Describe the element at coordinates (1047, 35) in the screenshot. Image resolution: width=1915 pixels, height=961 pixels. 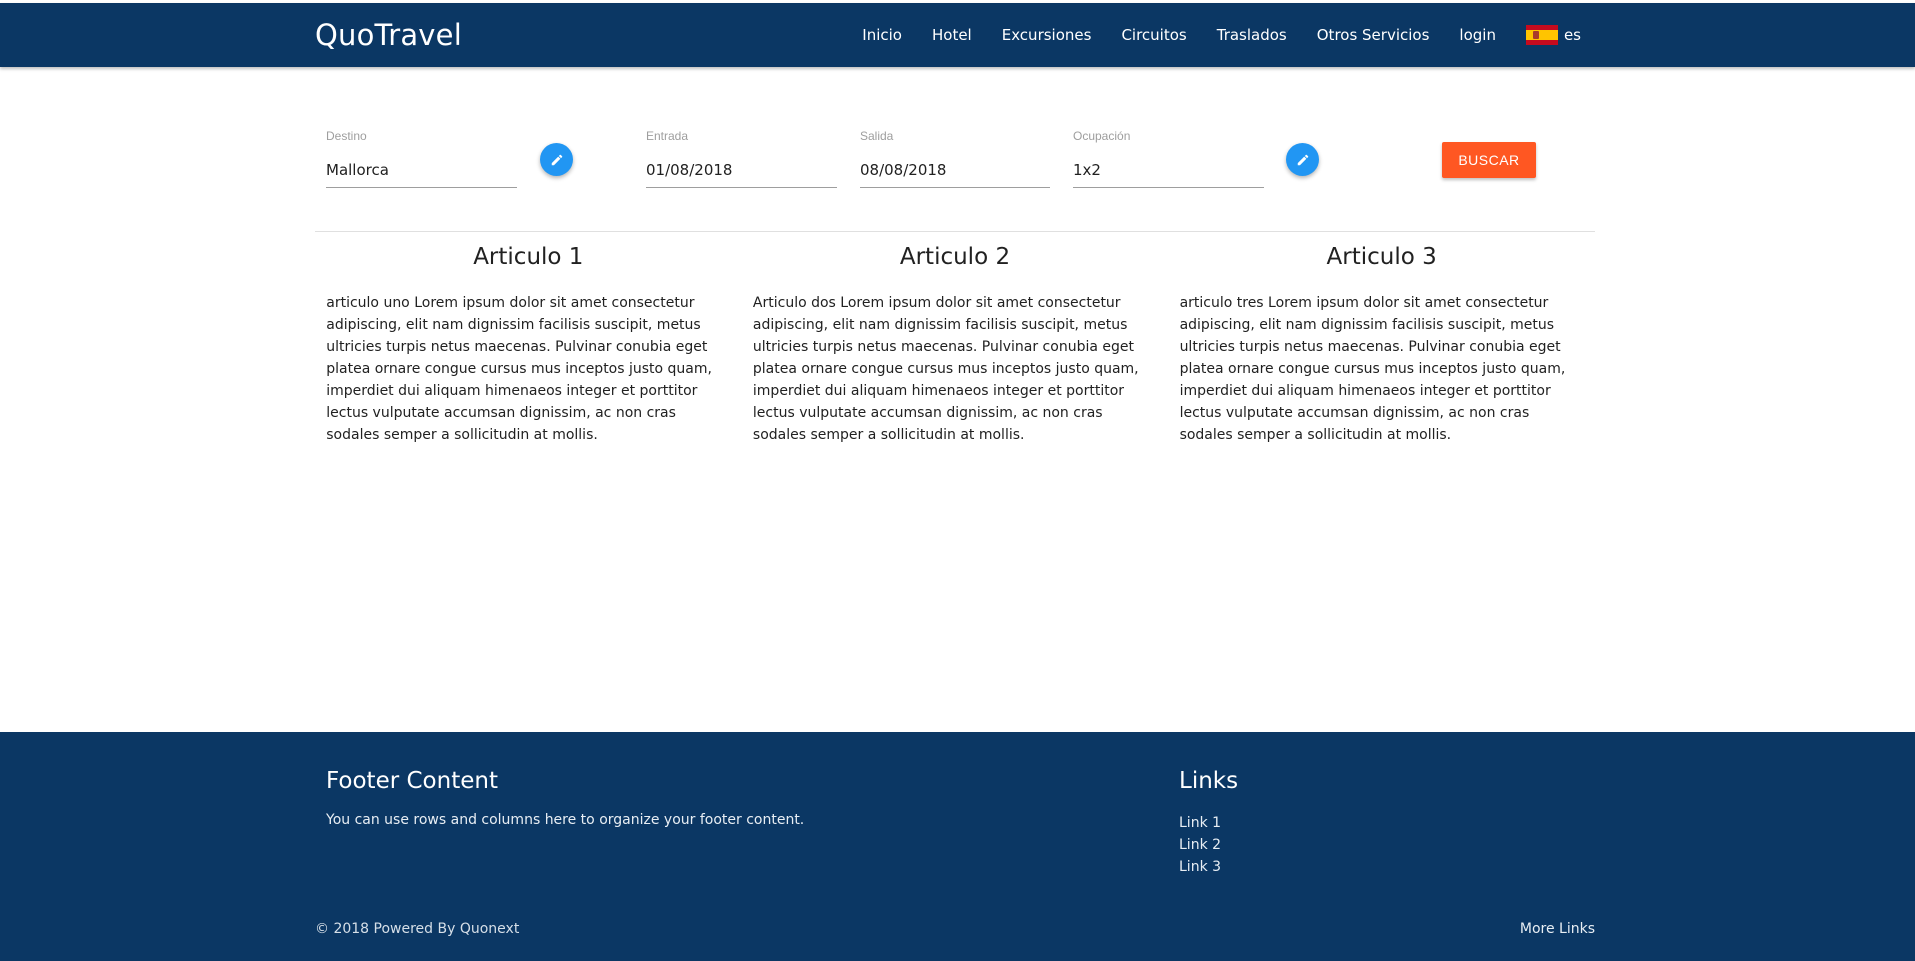
I see `nav-item-excursiones: Excursiones` at that location.